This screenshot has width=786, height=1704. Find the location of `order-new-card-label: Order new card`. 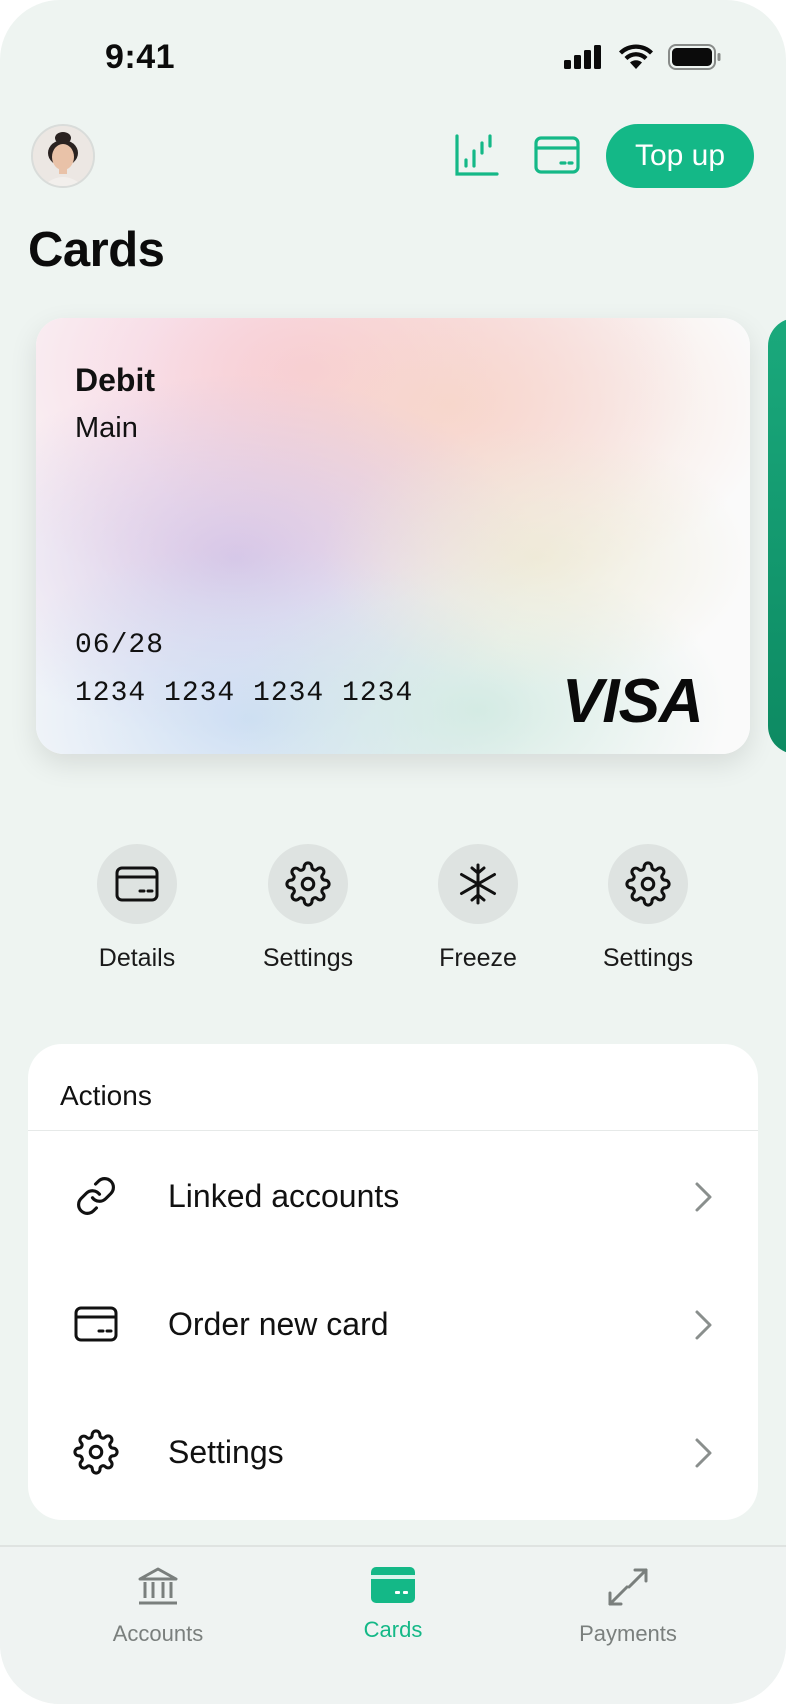

order-new-card-label: Order new card is located at coordinates (278, 1324).